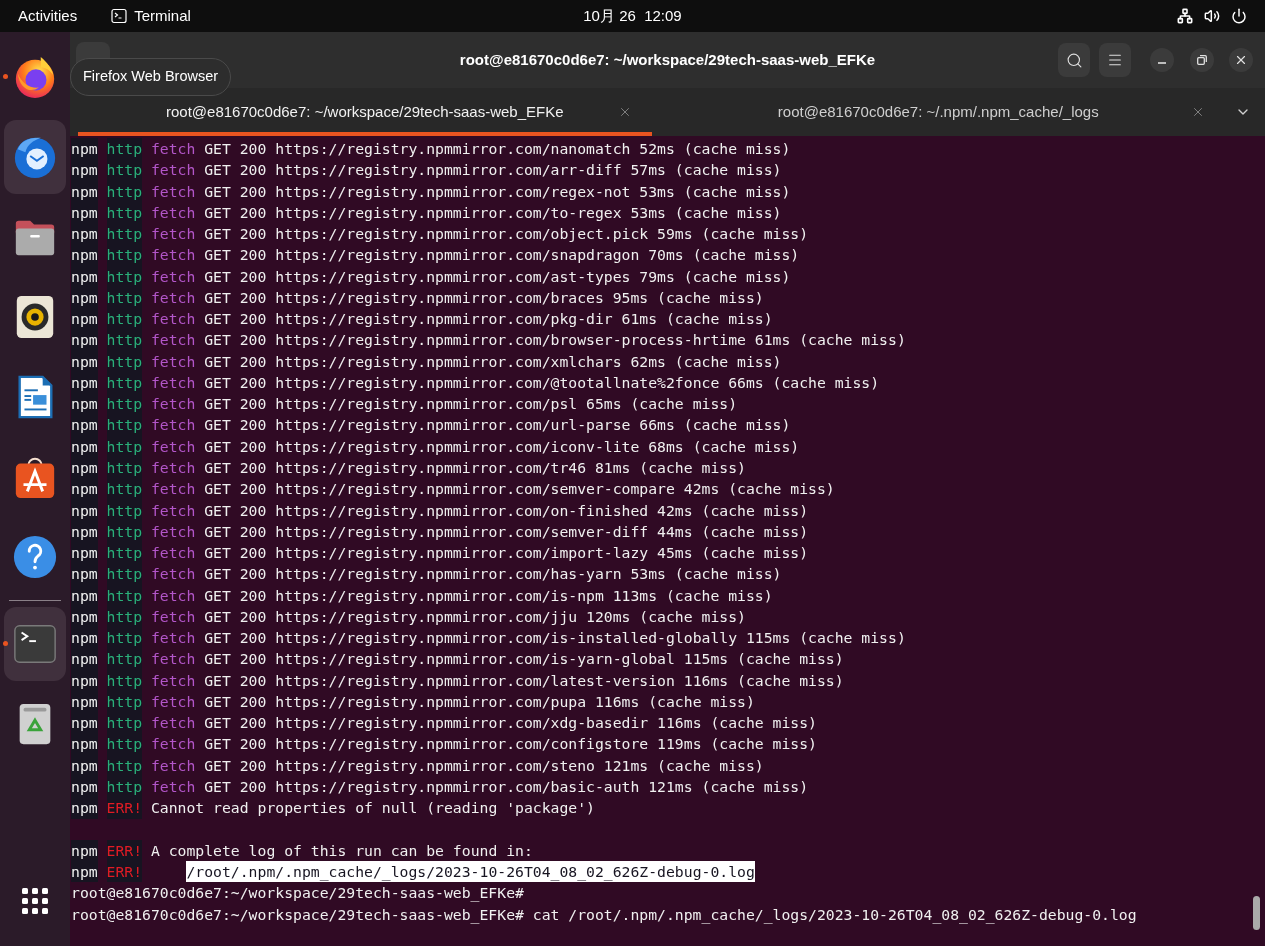  Describe the element at coordinates (506, 234) in the screenshot. I see `log-message: GET 200 https://registry.npmmirror.com/object.pick 59ms (cache miss)` at that location.